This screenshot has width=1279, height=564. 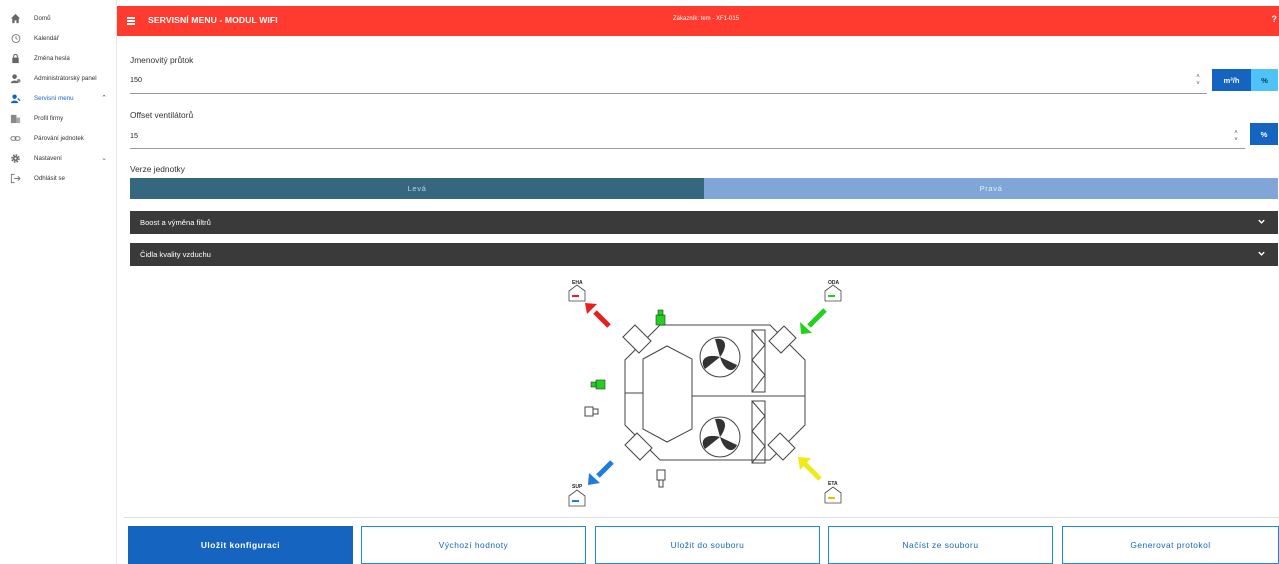 I want to click on sidebar-item-label: Domů, so click(x=42, y=18).